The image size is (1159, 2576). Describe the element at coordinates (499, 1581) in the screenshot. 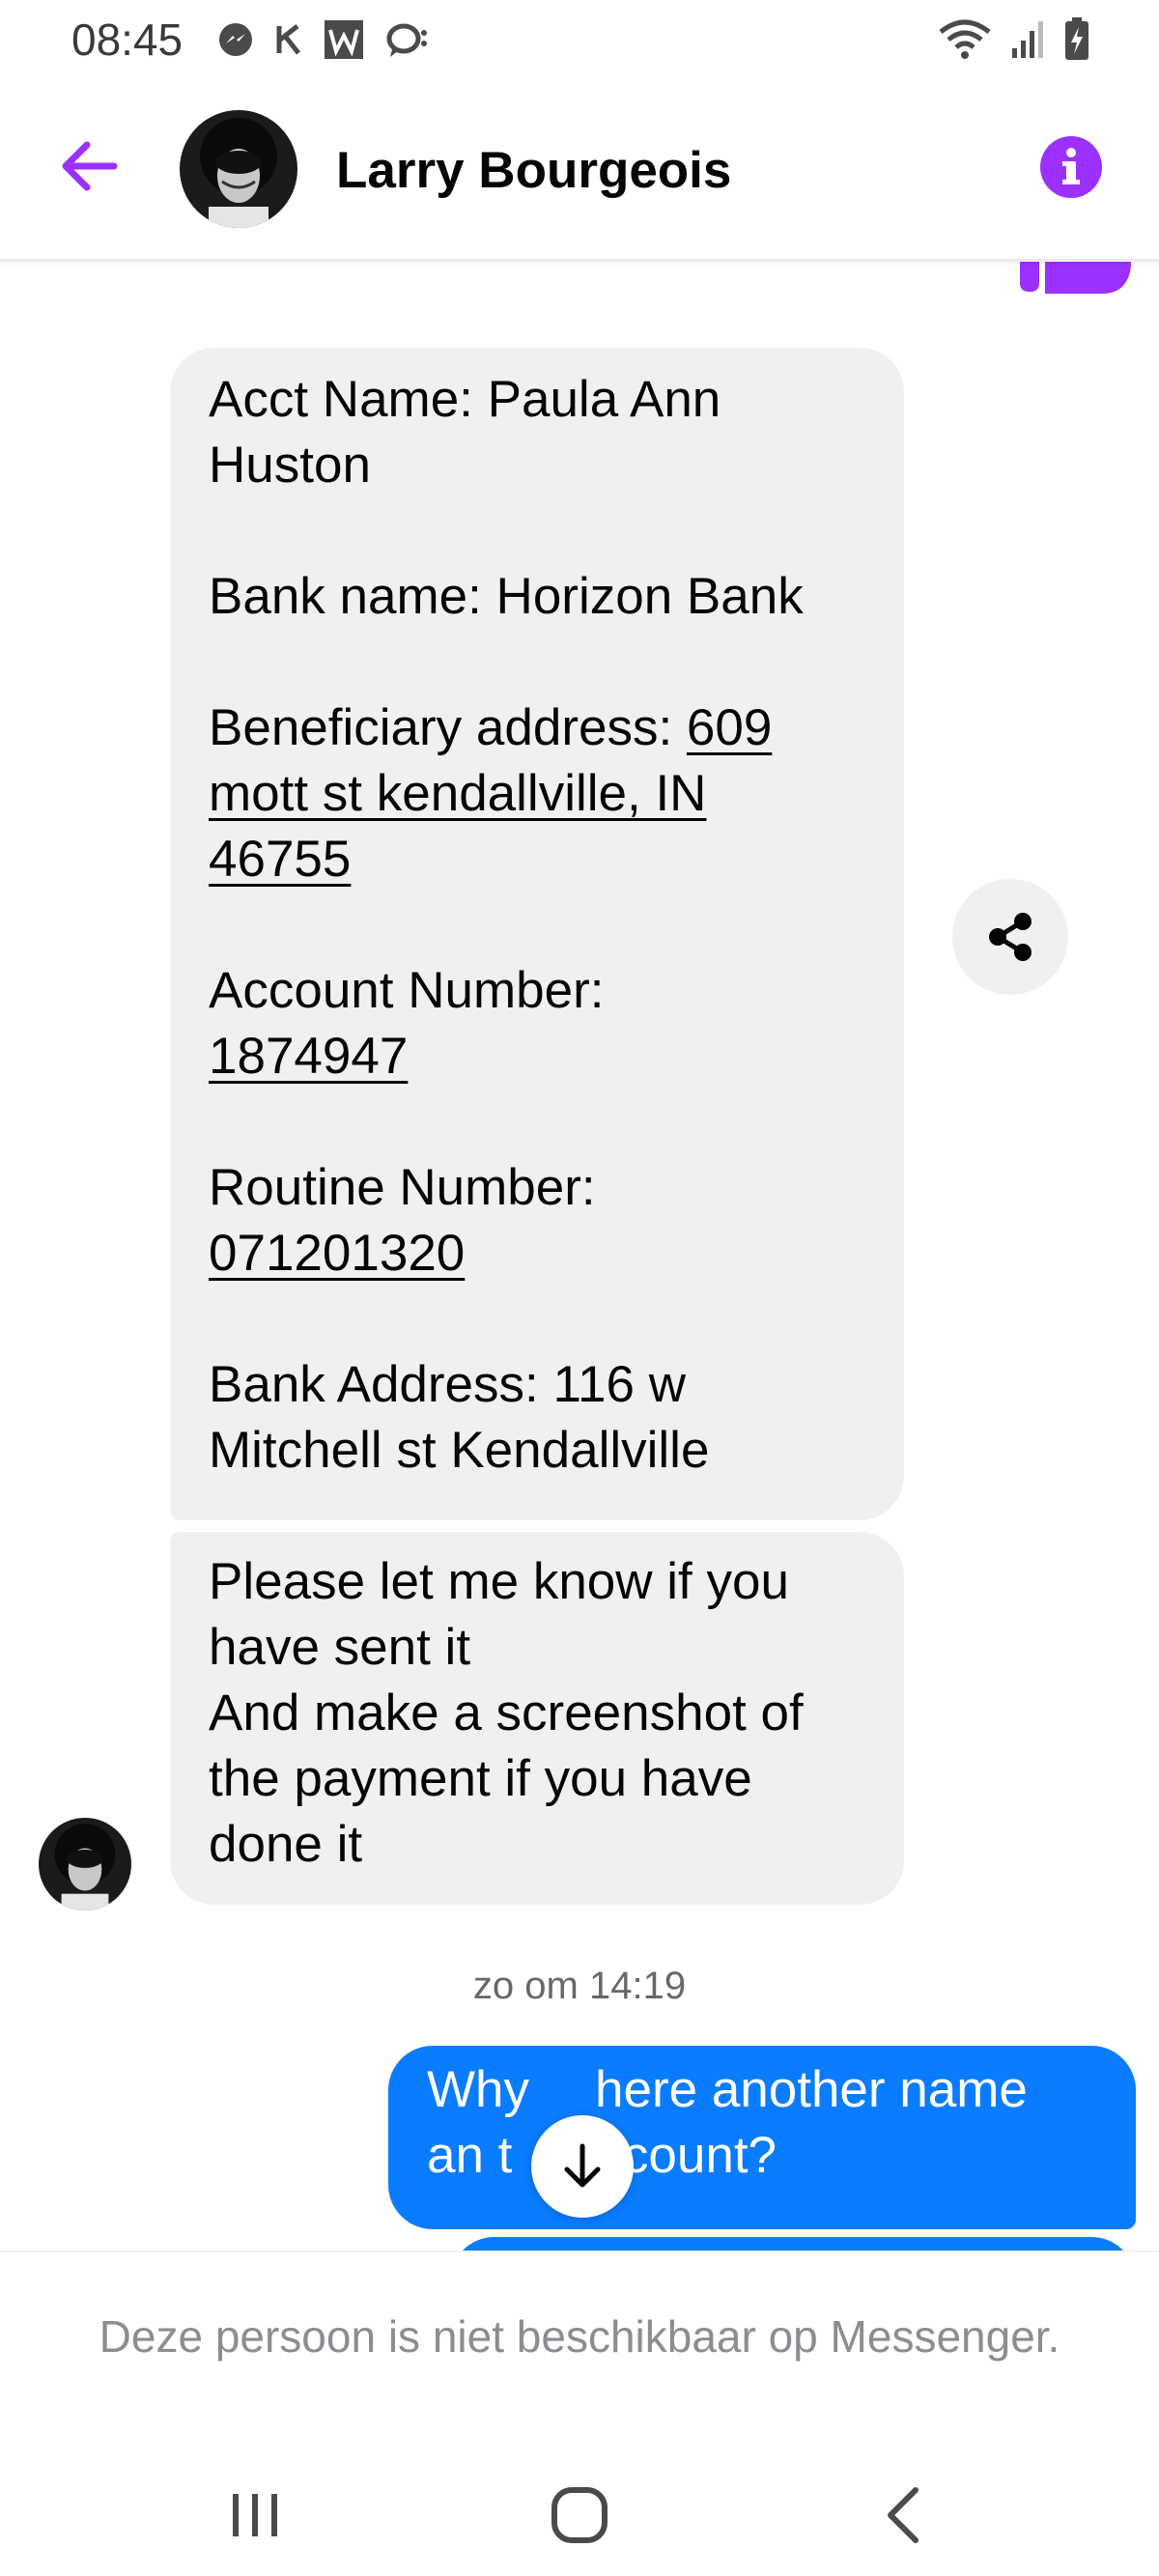

I see `message-text: Please let me know if you` at that location.